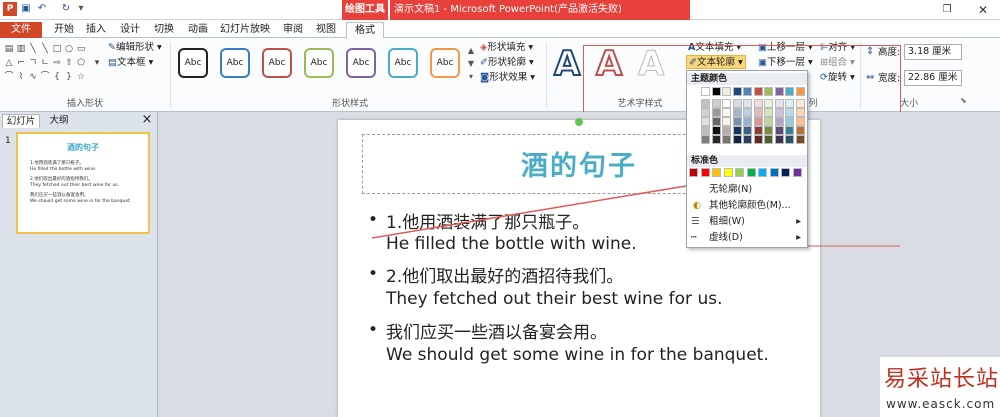 The image size is (1000, 417). What do you see at coordinates (33, 63) in the screenshot?
I see `elbow-connector-icon: ㄱ` at bounding box center [33, 63].